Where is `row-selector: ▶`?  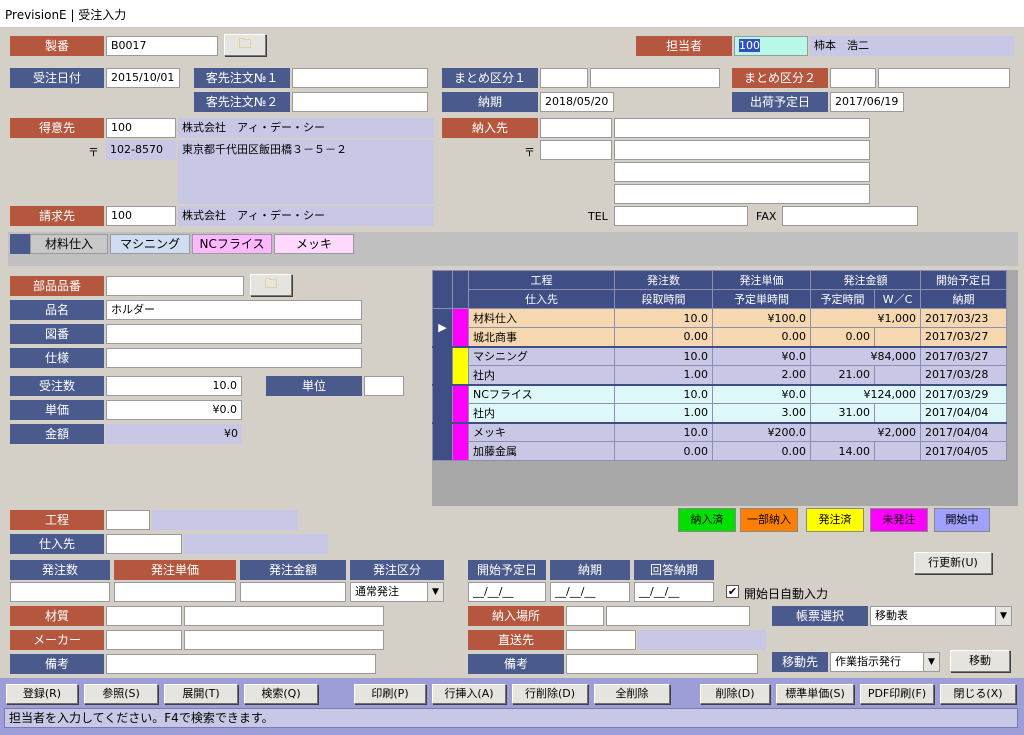 row-selector: ▶ is located at coordinates (442, 327).